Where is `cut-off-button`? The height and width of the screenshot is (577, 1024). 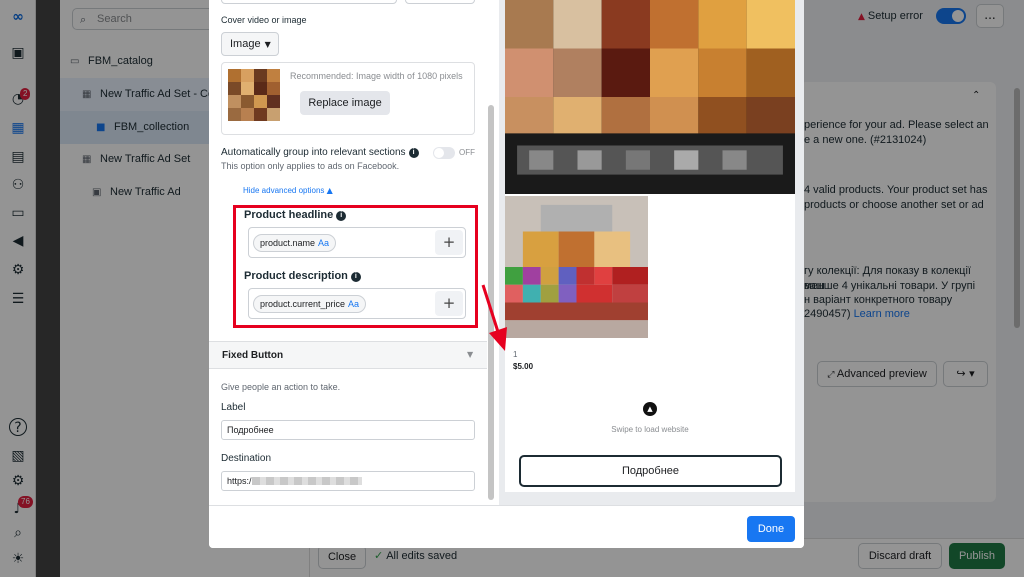
cut-off-button is located at coordinates (440, 2).